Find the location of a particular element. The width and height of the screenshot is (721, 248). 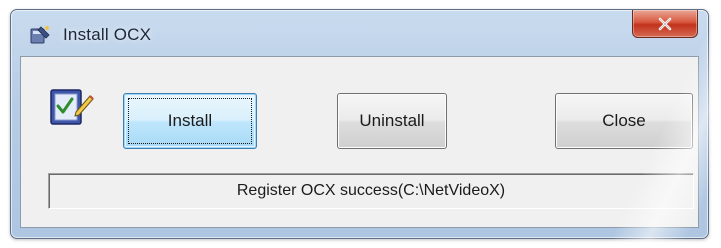

window-title: Install OCX is located at coordinates (107, 34).